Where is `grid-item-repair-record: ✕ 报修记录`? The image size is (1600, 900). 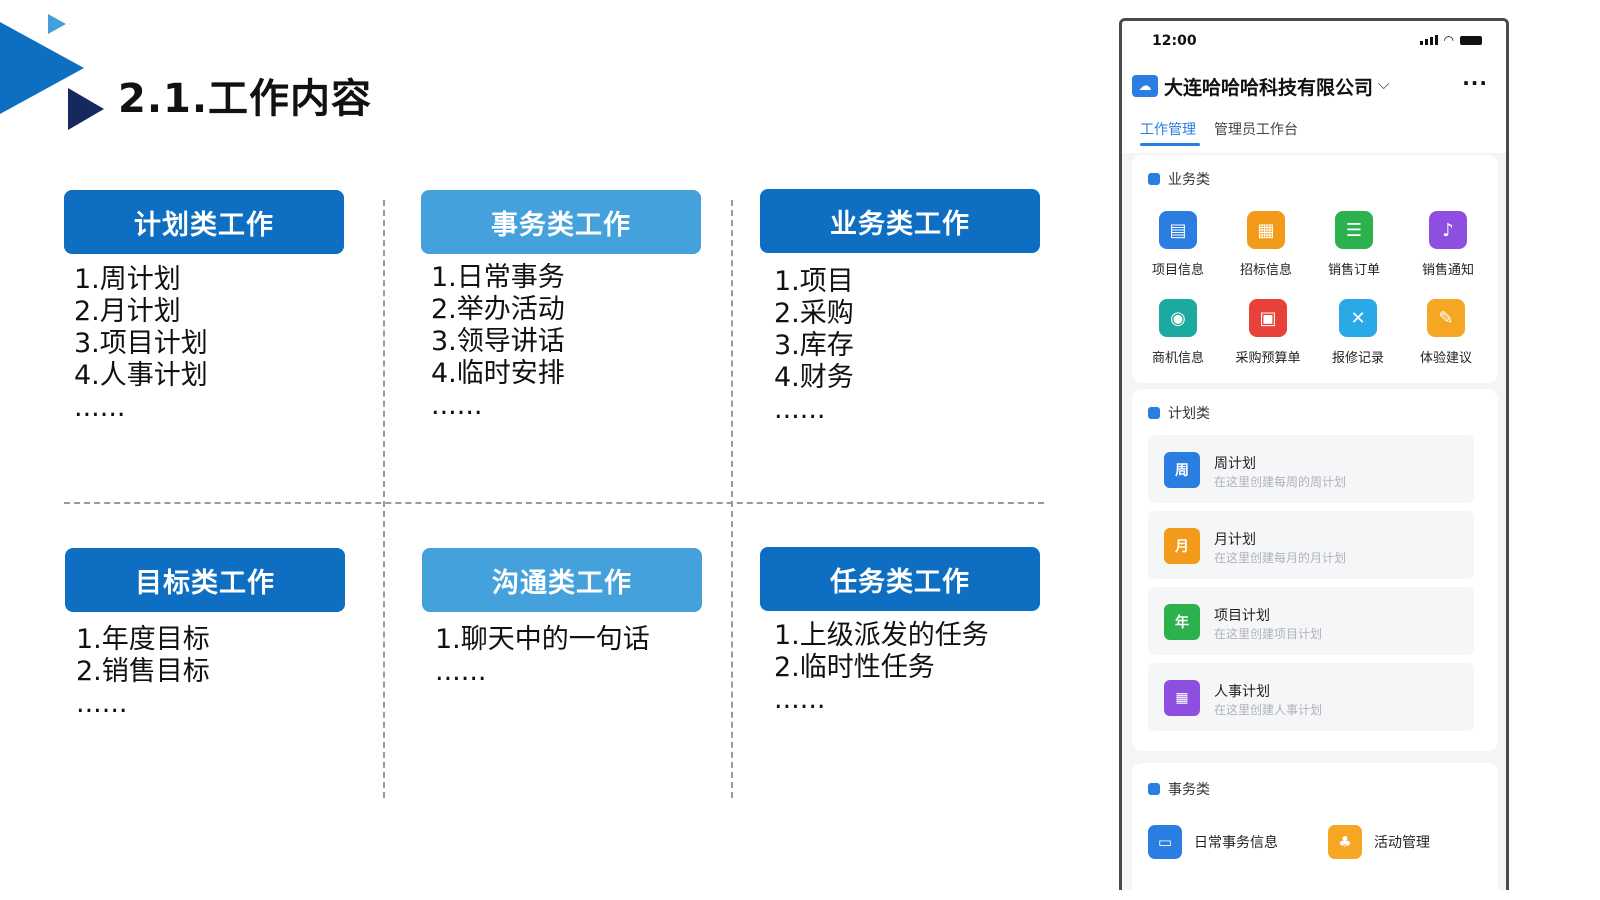 grid-item-repair-record: ✕ 报修记录 is located at coordinates (1358, 332).